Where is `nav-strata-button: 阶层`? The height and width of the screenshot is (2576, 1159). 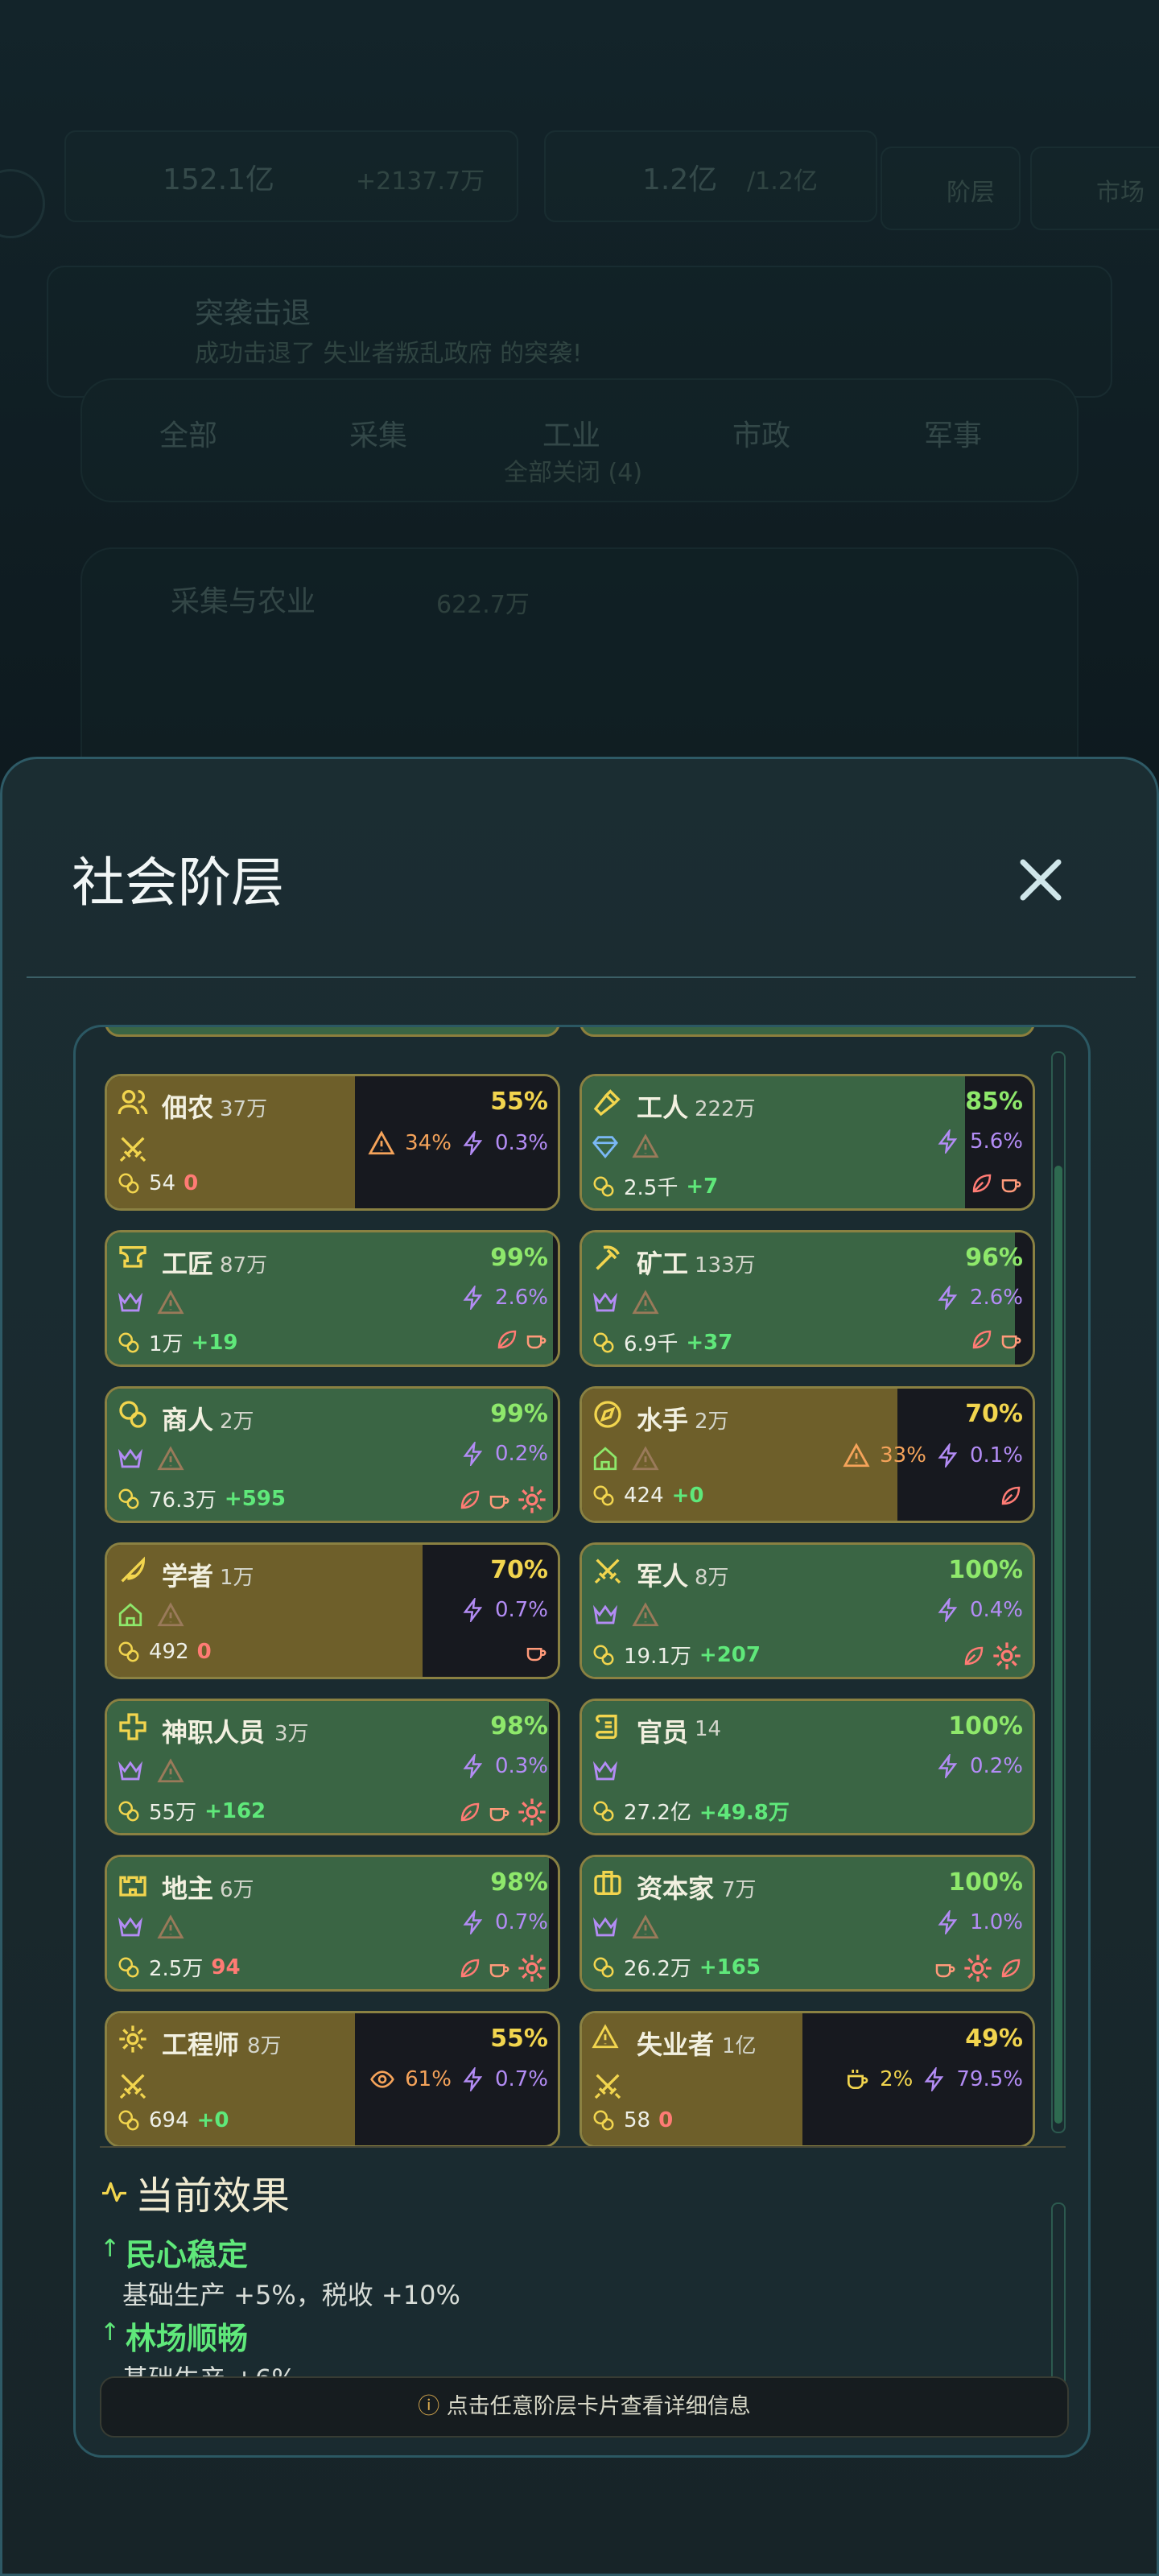
nav-strata-button: 阶层 is located at coordinates (951, 188).